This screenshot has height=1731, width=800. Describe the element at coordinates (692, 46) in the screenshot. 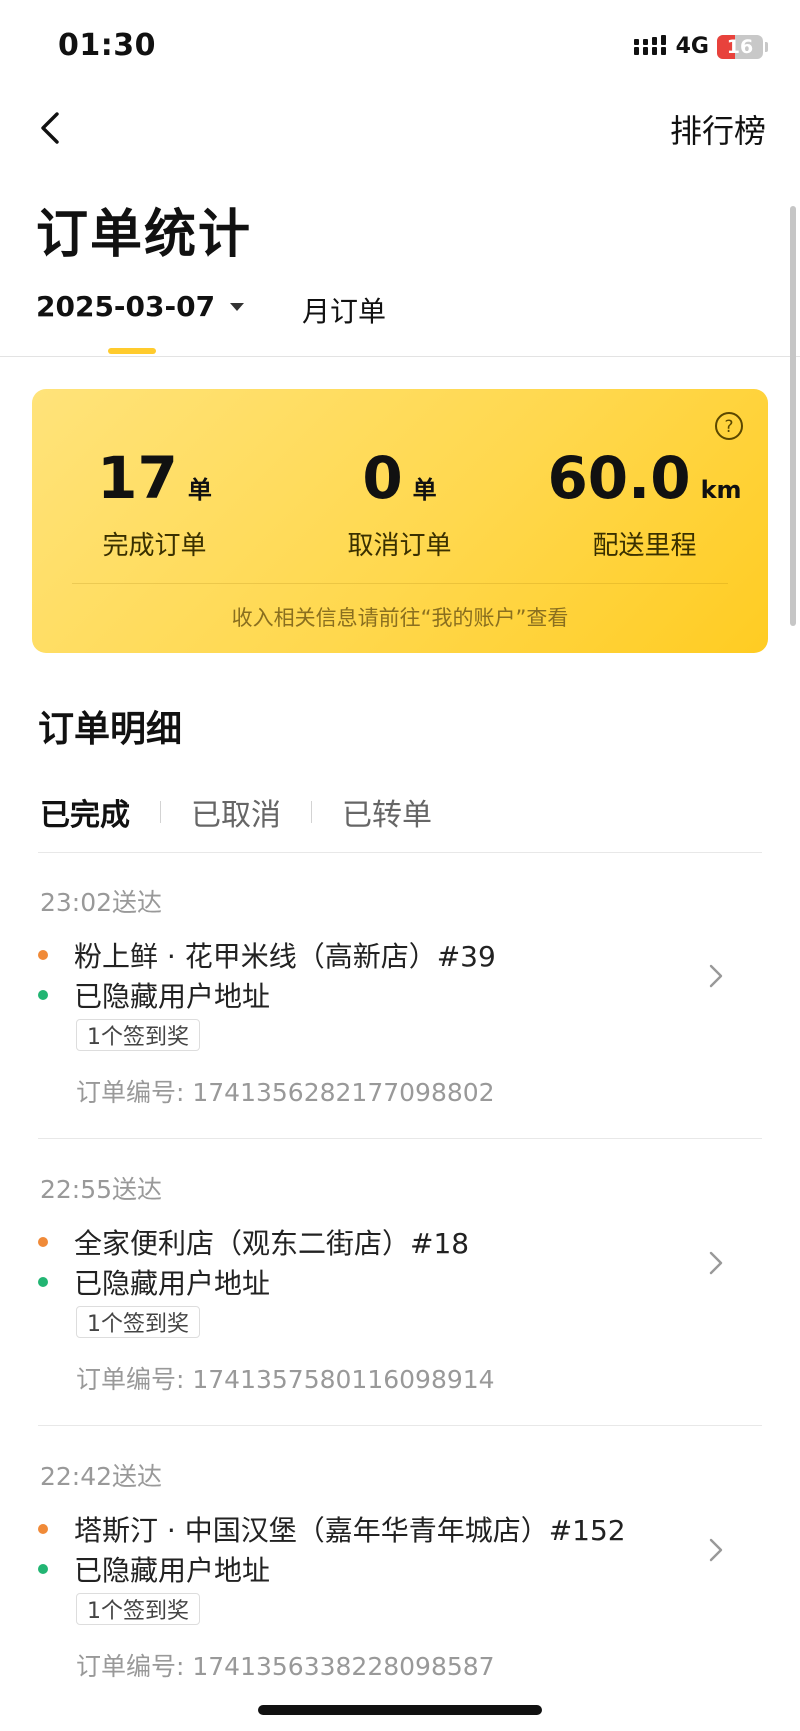

I see `network-type: 4G` at that location.